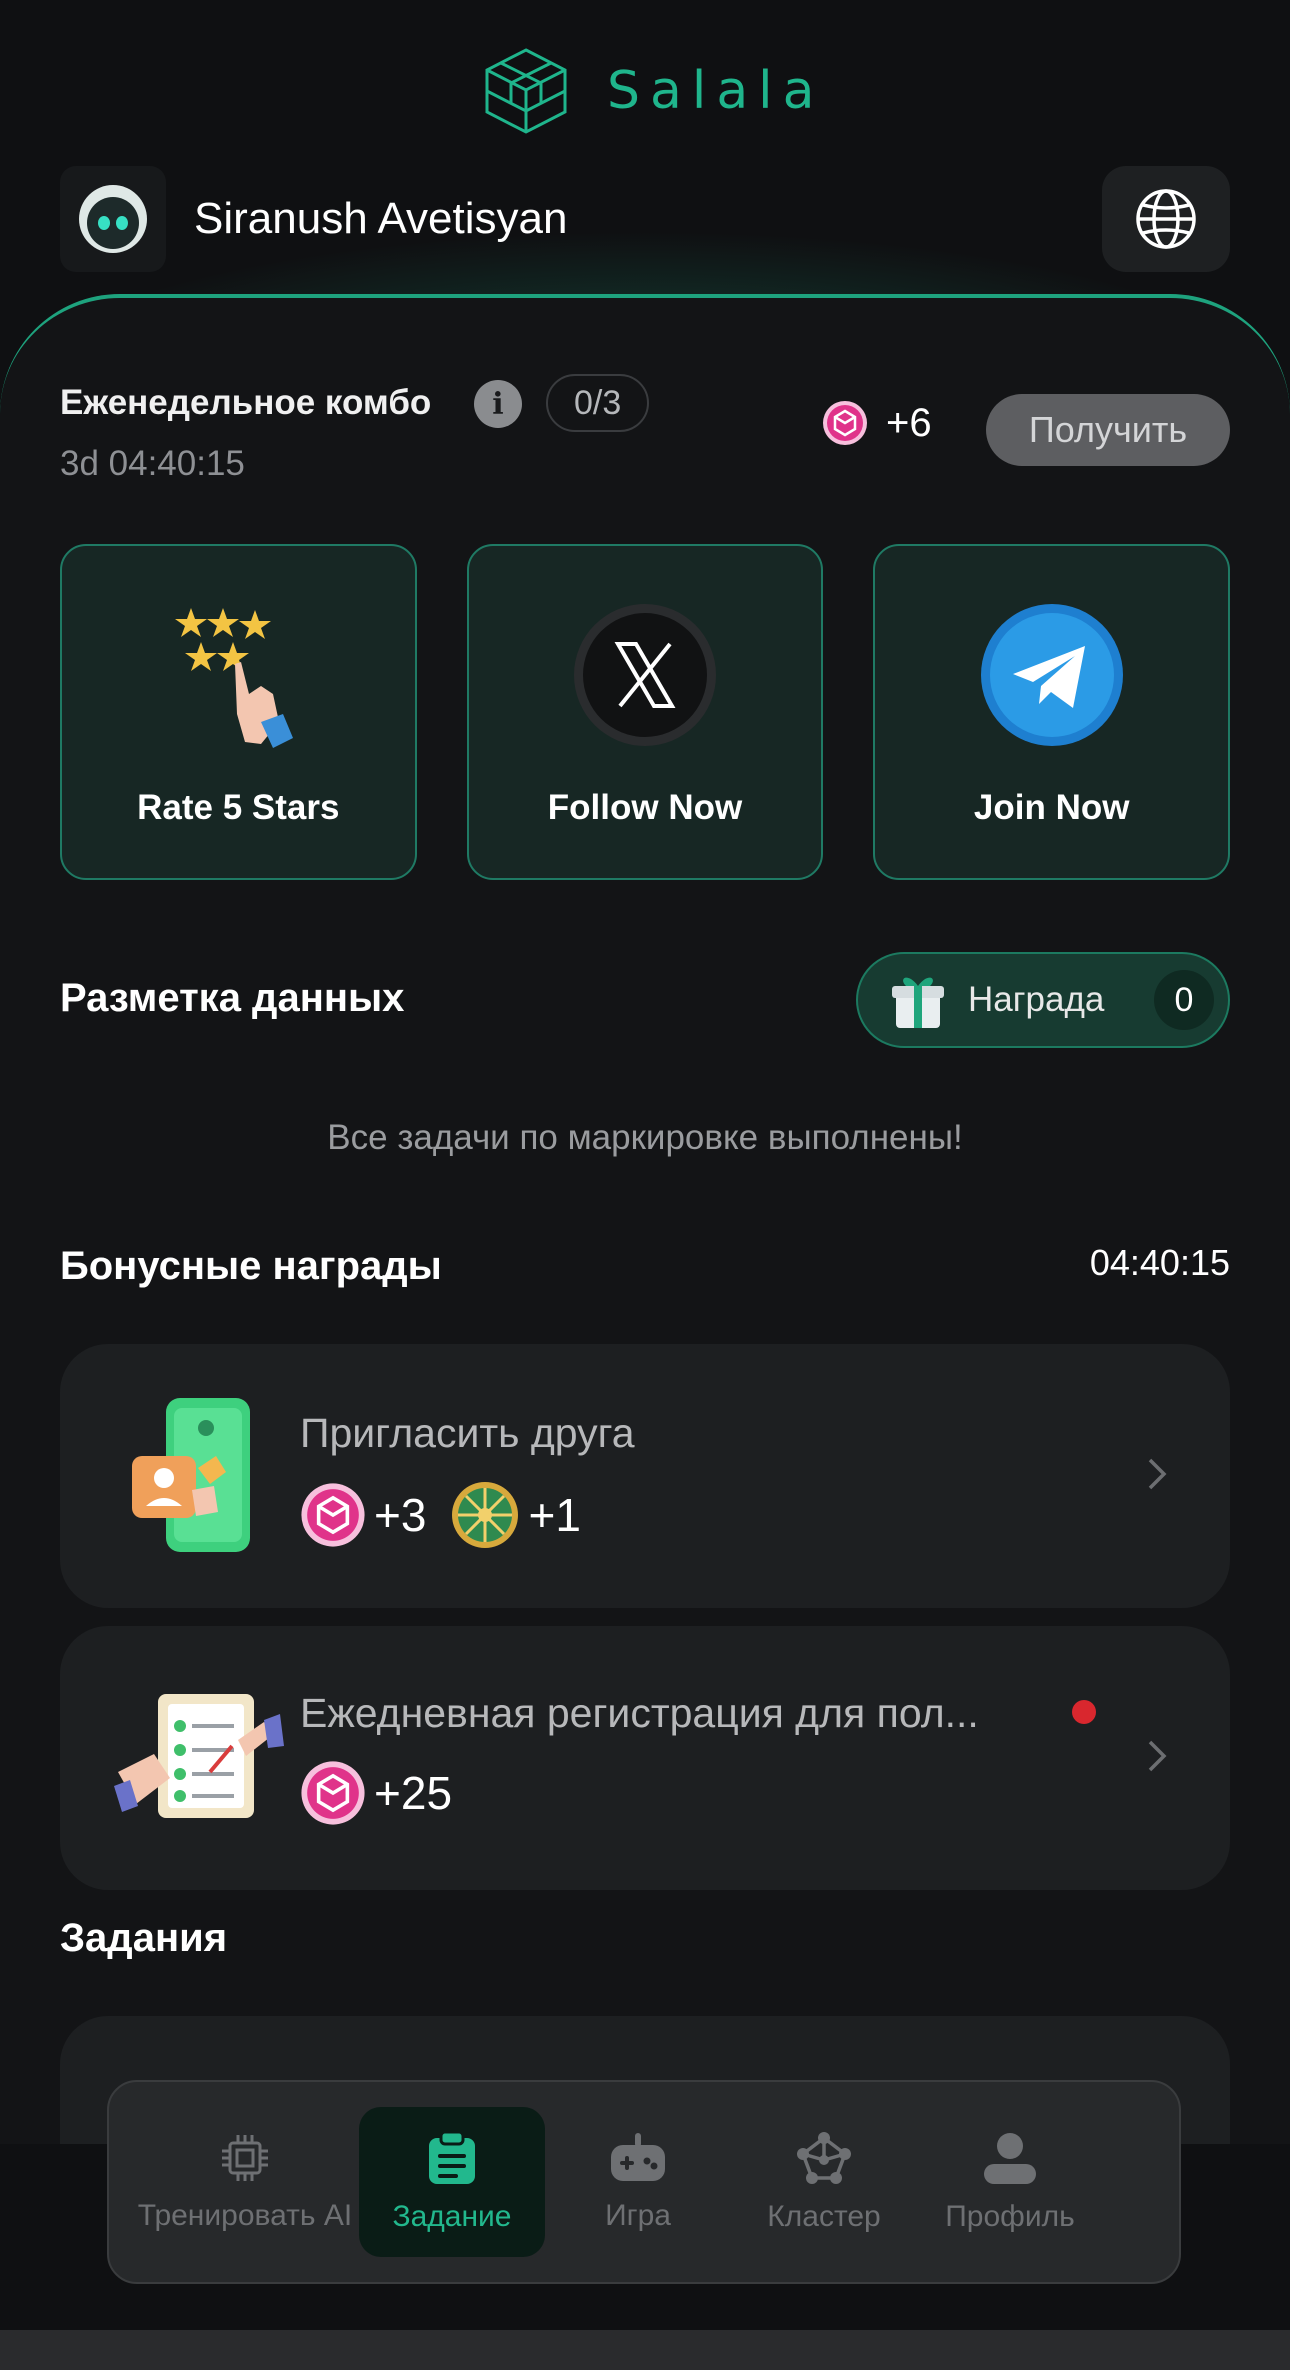  I want to click on bonus-title: Бонусные награды, so click(251, 1266).